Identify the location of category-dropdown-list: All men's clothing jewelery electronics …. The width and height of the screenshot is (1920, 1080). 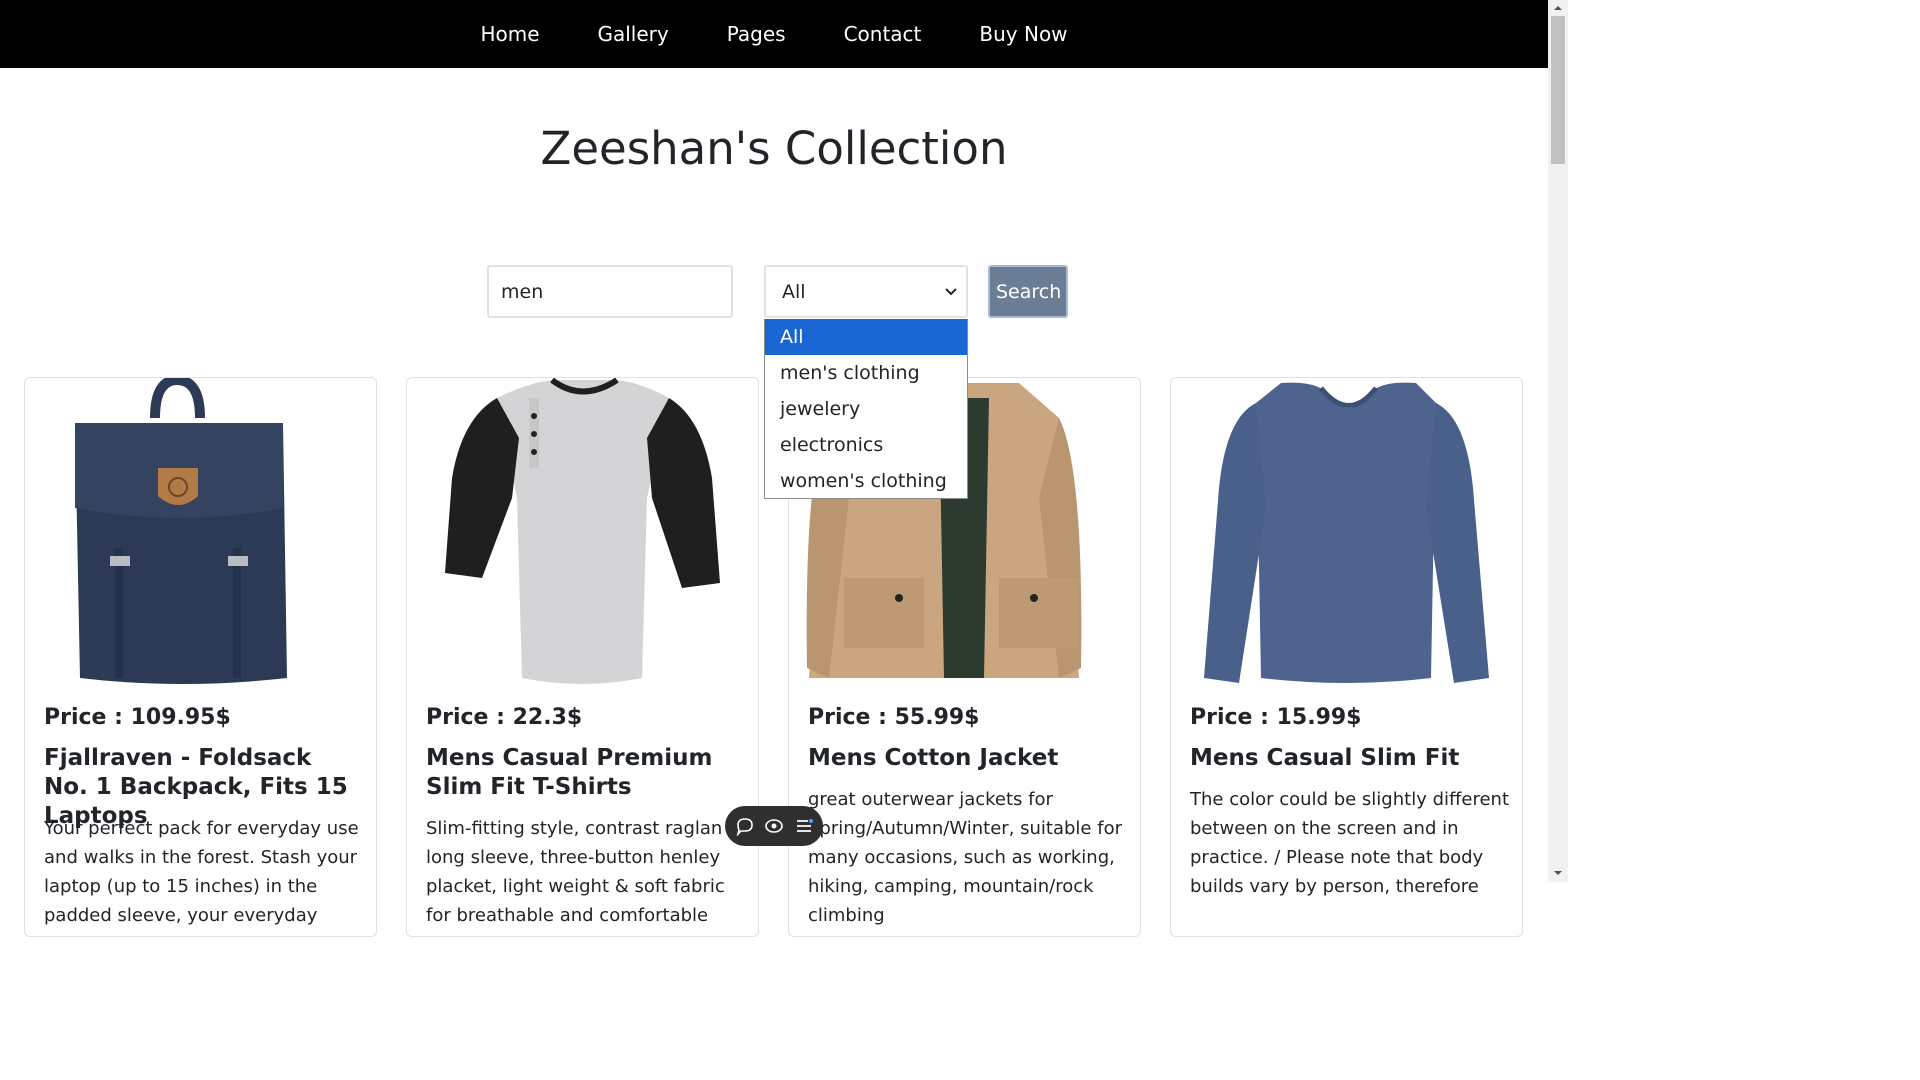
(866, 409).